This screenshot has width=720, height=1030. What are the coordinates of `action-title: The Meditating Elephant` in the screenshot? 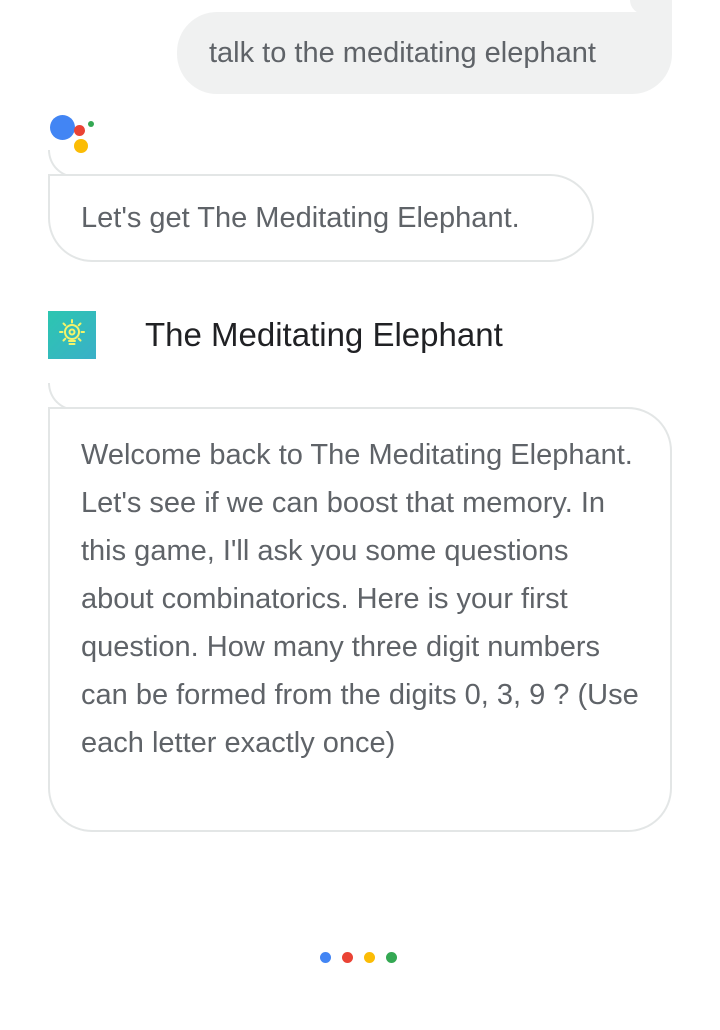 It's located at (324, 335).